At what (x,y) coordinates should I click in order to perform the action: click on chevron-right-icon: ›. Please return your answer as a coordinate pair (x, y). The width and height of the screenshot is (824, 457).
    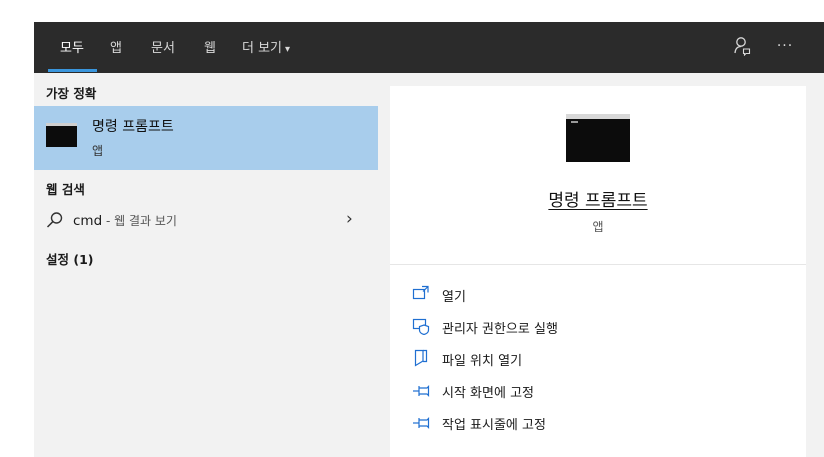
    Looking at the image, I should click on (349, 219).